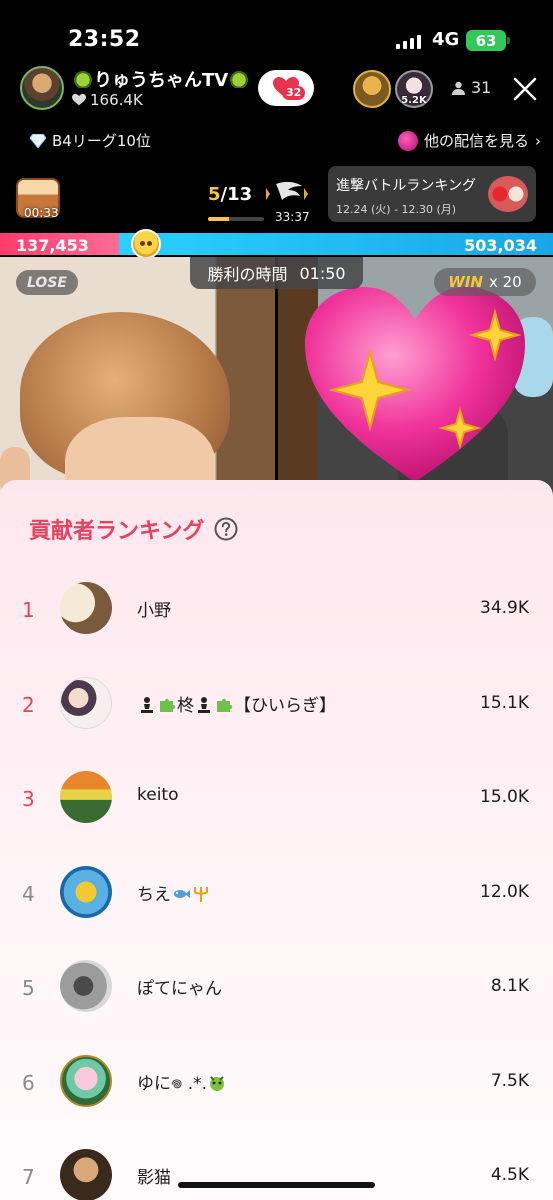 Image resolution: width=553 pixels, height=1200 pixels. I want to click on sheet-title-row: 貢献者ランキング, so click(133, 529).